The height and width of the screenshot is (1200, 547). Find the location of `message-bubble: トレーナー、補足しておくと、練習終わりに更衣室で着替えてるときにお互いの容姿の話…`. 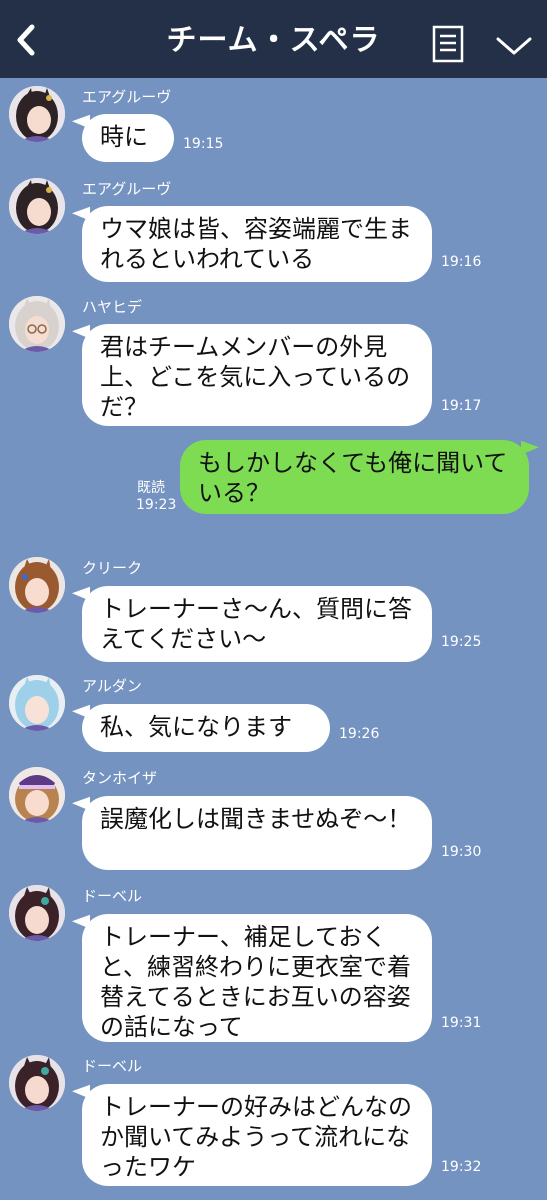

message-bubble: トレーナー、補足しておくと、練習終わりに更衣室で着替えてるときにお互いの容姿の話… is located at coordinates (257, 978).